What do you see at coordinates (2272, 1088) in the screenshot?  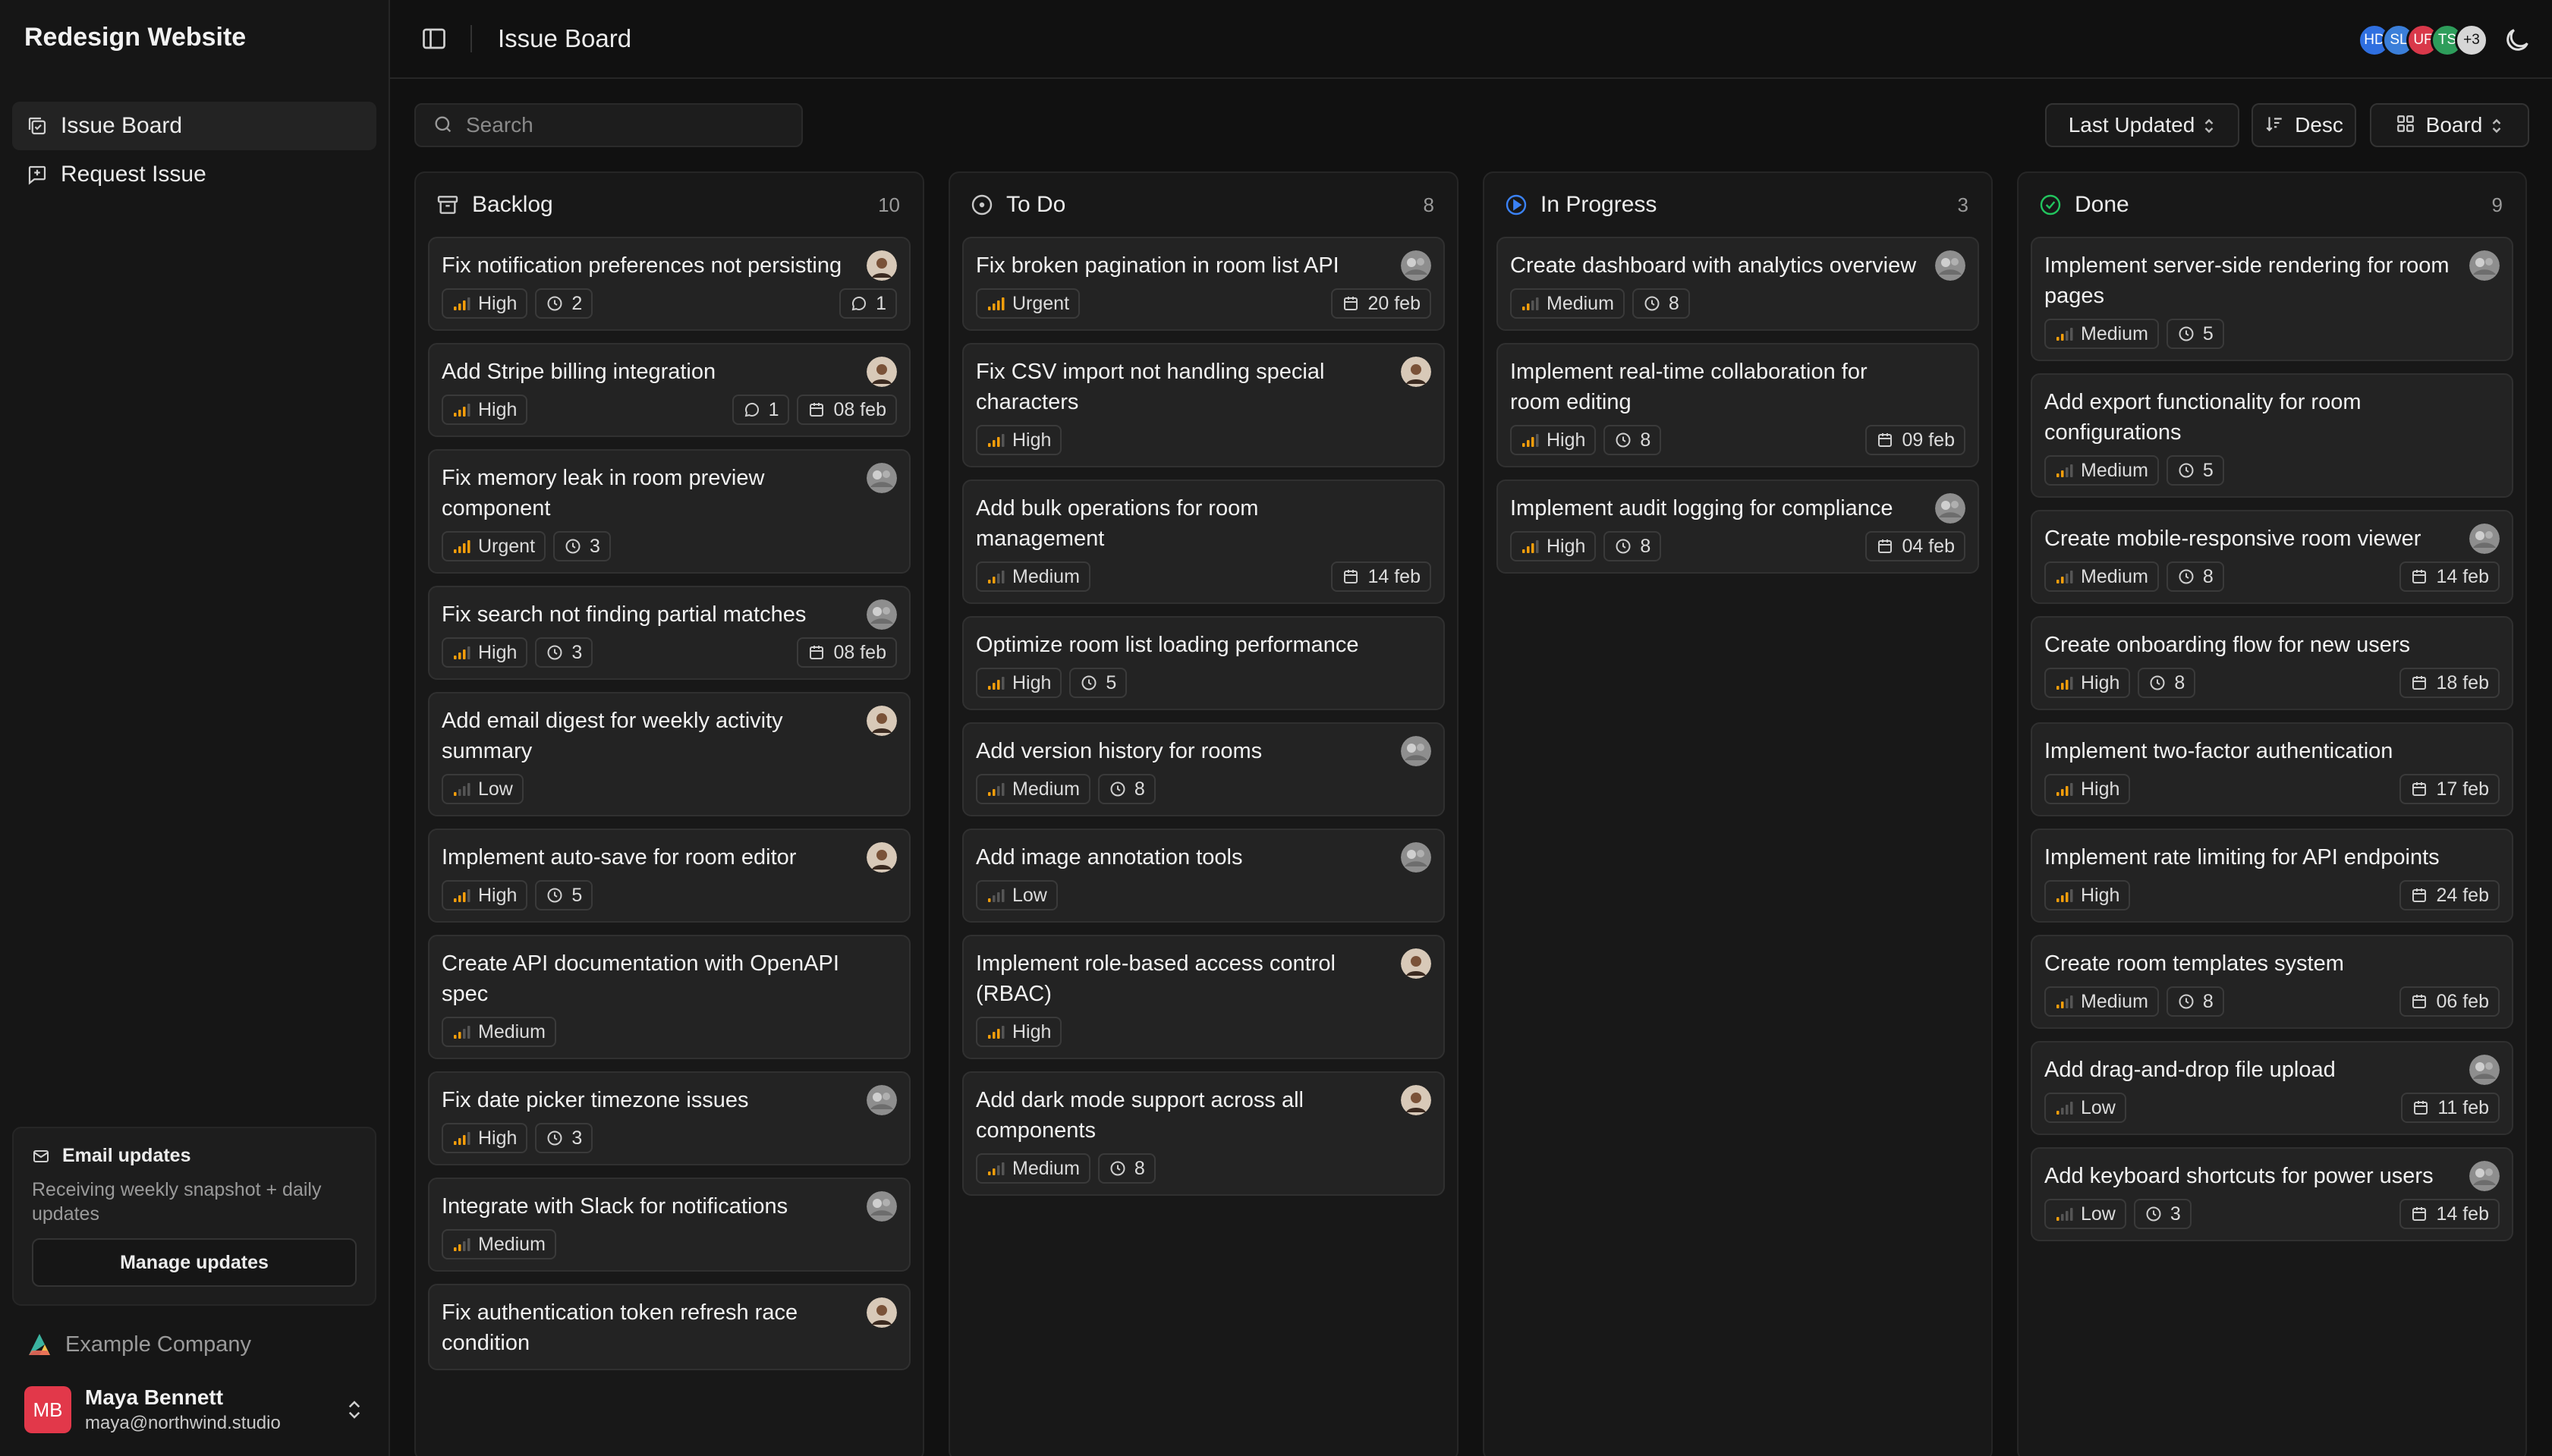 I see `issue-card: Add drag-and-drop file upload Low 11 feb` at bounding box center [2272, 1088].